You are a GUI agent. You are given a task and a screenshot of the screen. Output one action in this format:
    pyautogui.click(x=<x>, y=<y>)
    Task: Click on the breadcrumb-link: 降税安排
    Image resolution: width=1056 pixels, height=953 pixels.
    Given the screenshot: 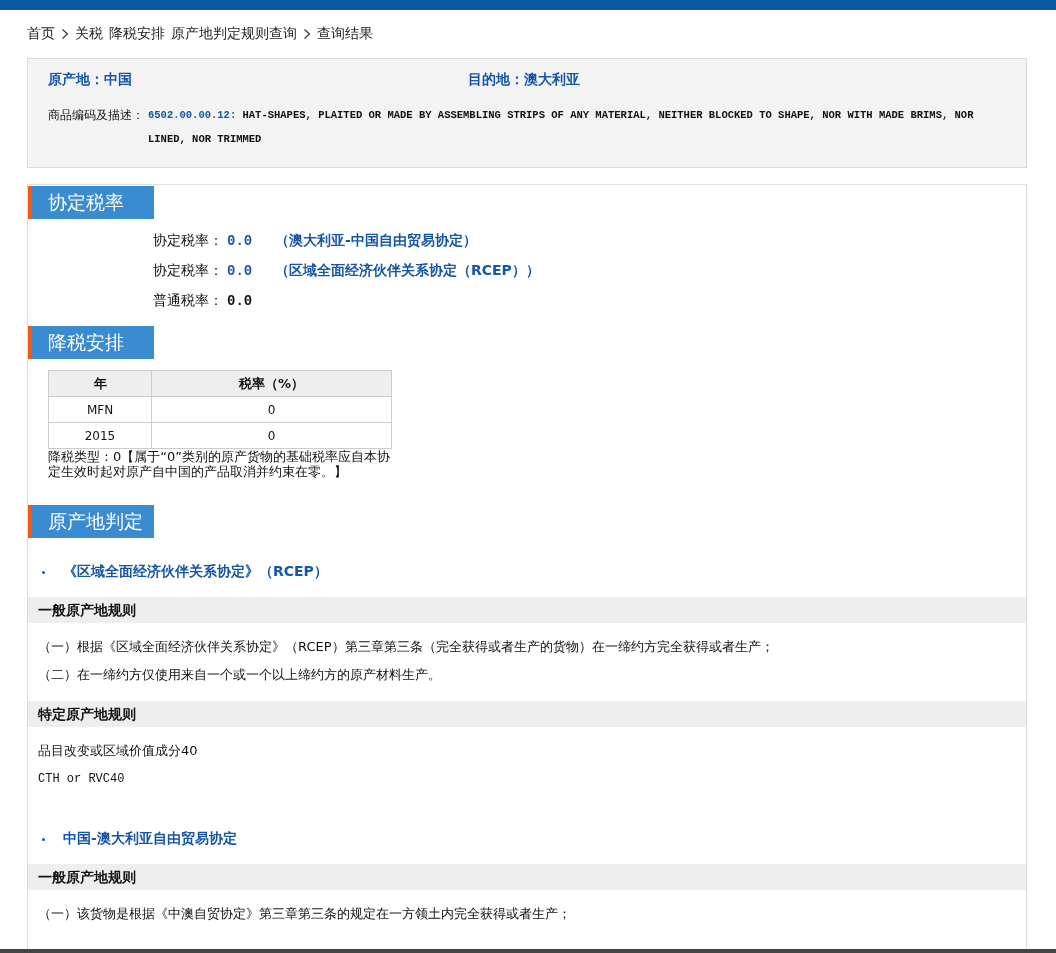 What is the action you would take?
    pyautogui.click(x=137, y=34)
    